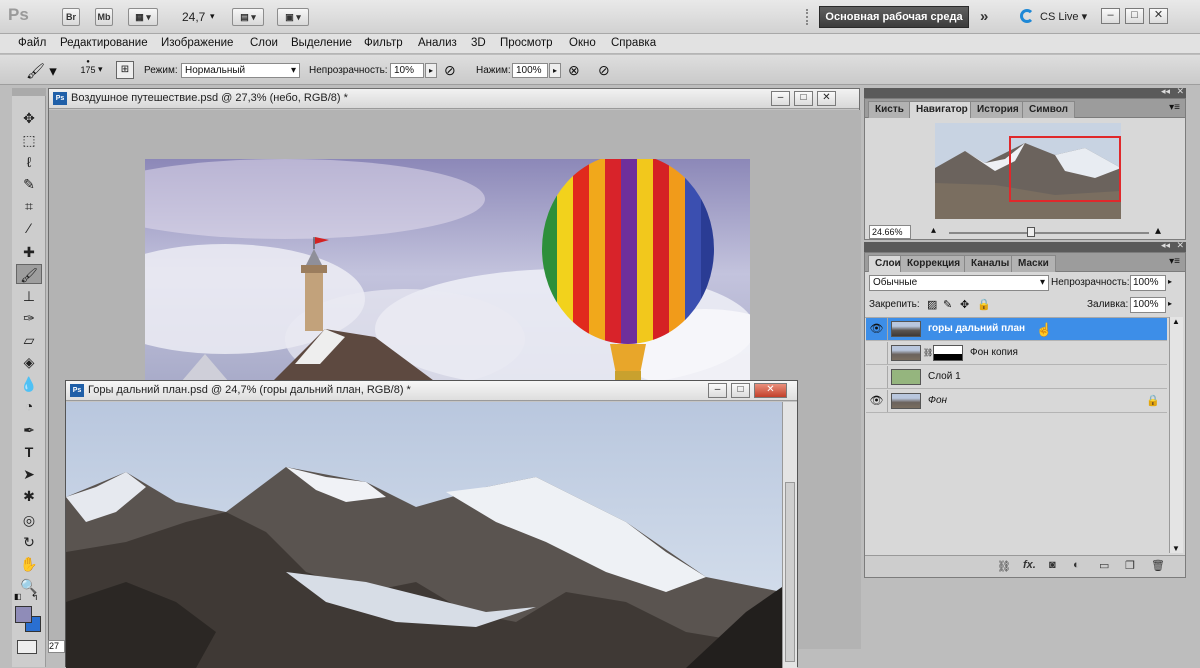 The height and width of the screenshot is (668, 1200). Describe the element at coordinates (890, 232) in the screenshot. I see `navigator-zoom-input: 24.66%` at that location.